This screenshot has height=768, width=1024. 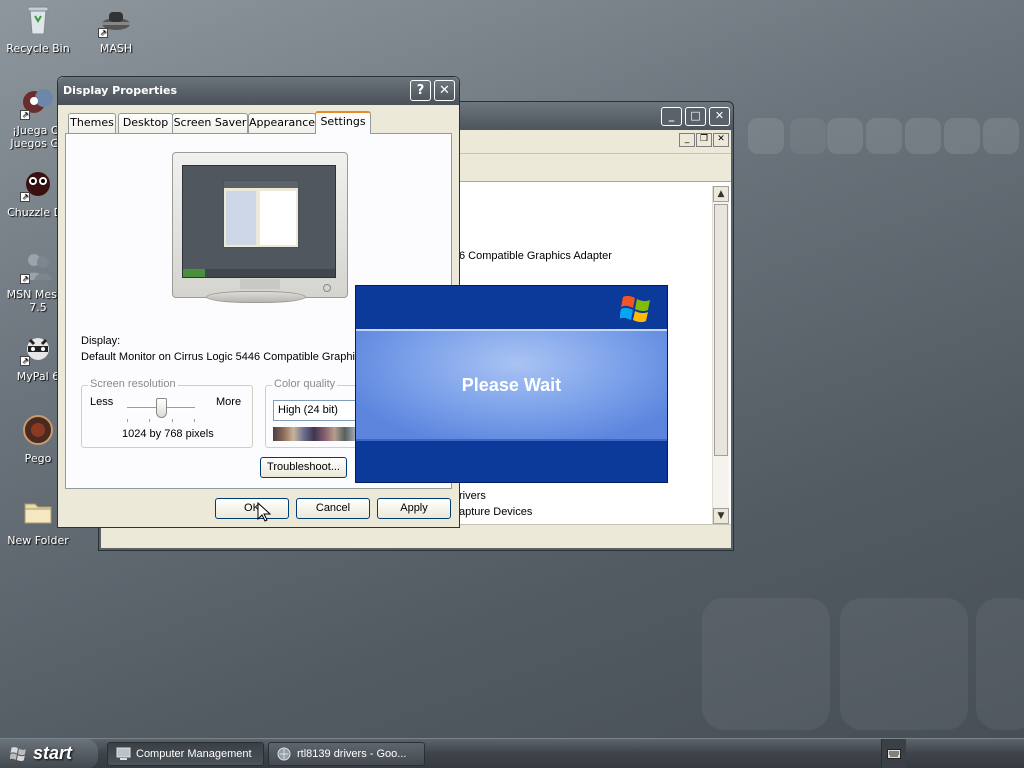 I want to click on start-label: start, so click(x=53, y=753).